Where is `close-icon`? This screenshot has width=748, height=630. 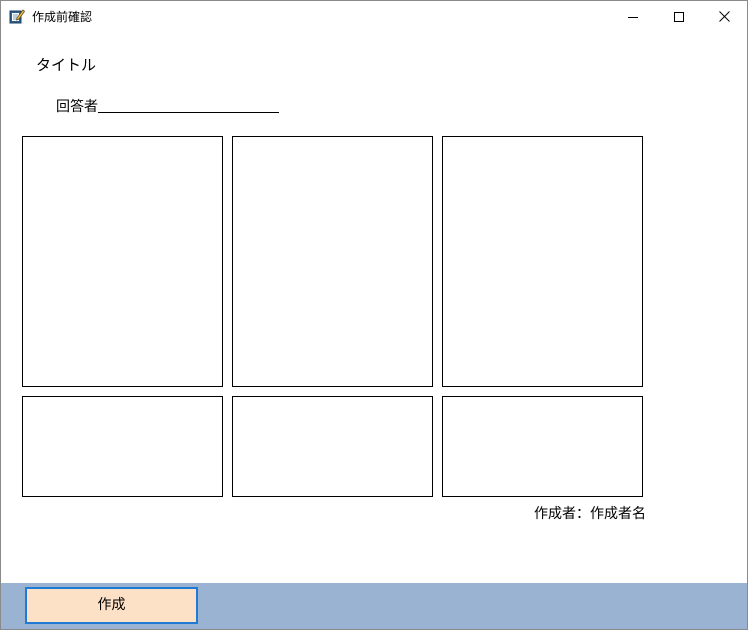
close-icon is located at coordinates (724, 16).